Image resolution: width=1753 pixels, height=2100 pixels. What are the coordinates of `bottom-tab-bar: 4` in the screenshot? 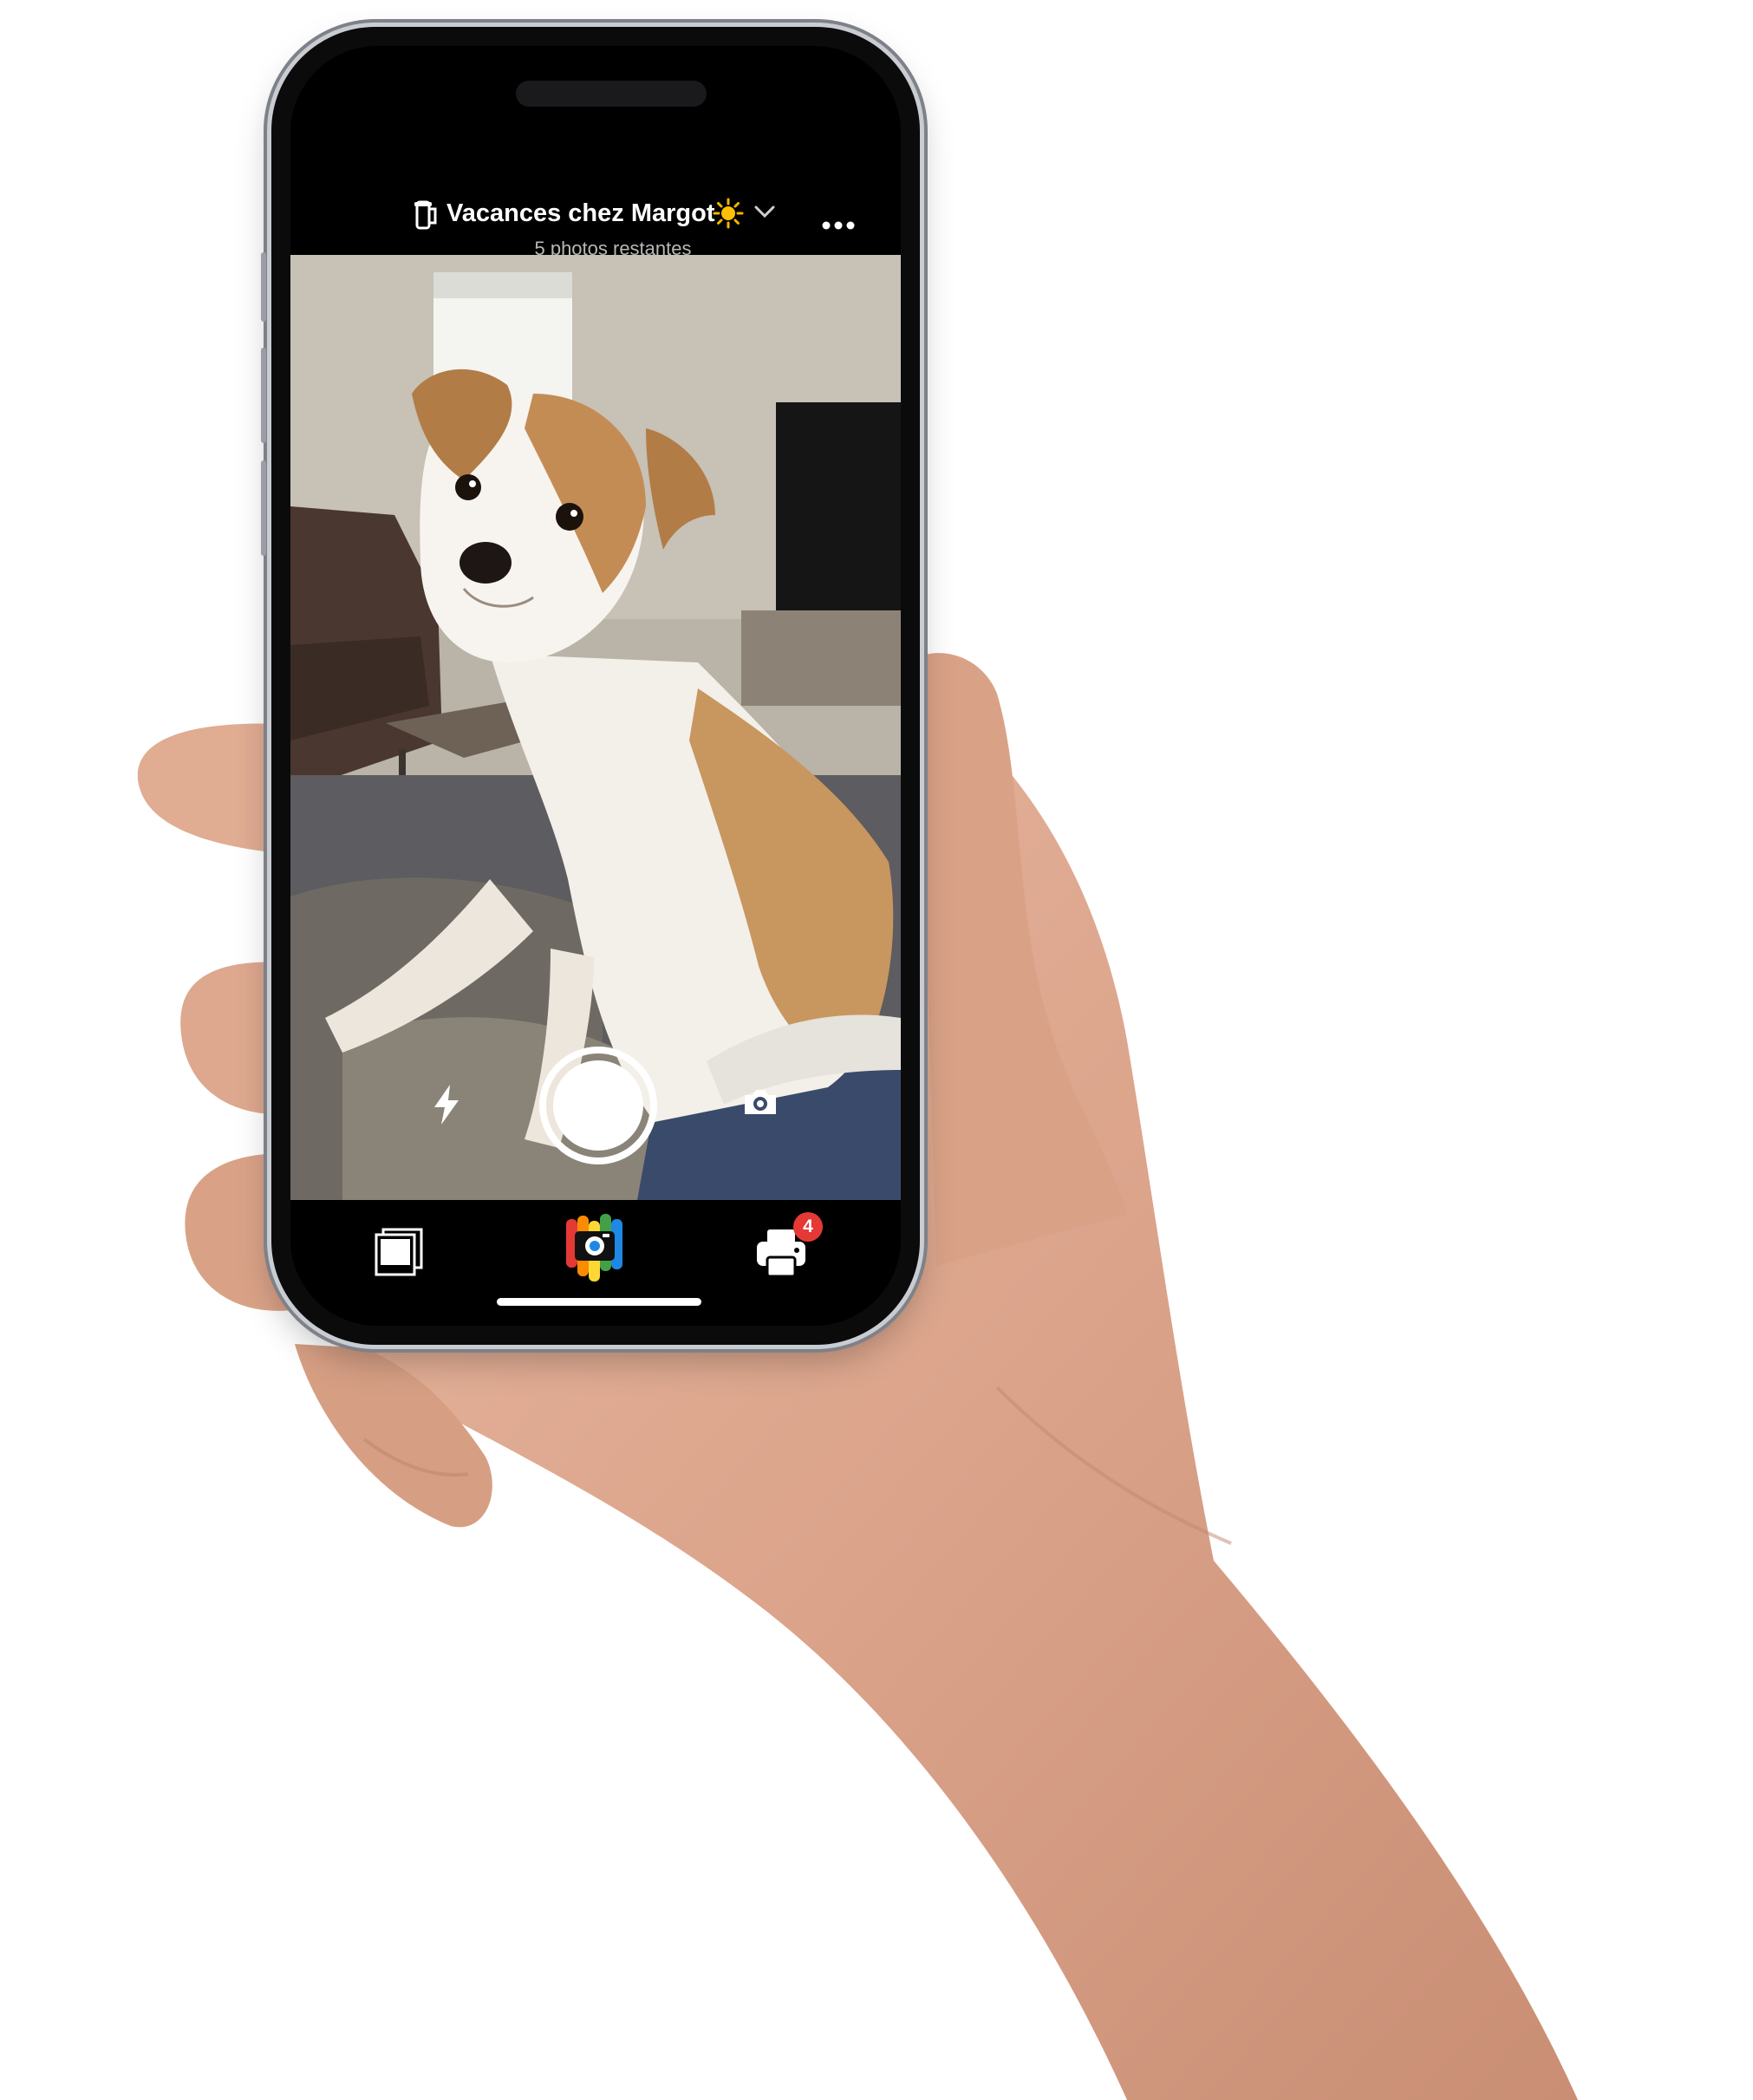 It's located at (596, 1263).